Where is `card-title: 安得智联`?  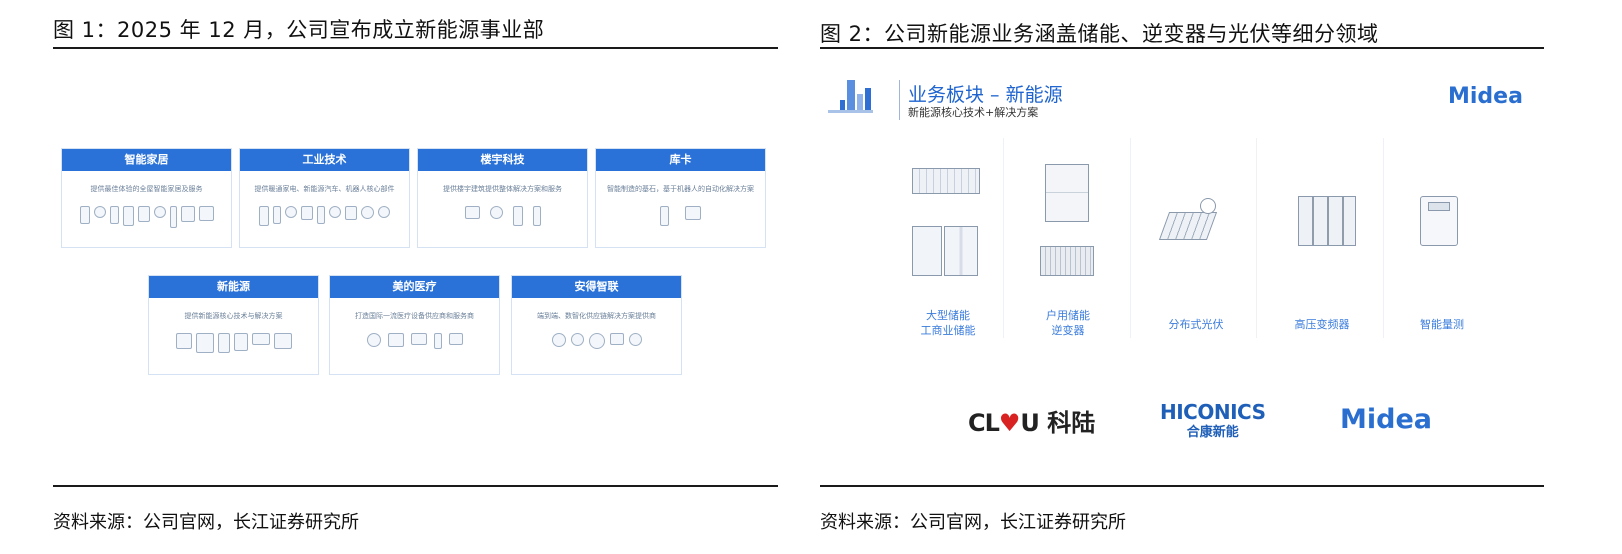
card-title: 安得智联 is located at coordinates (596, 287).